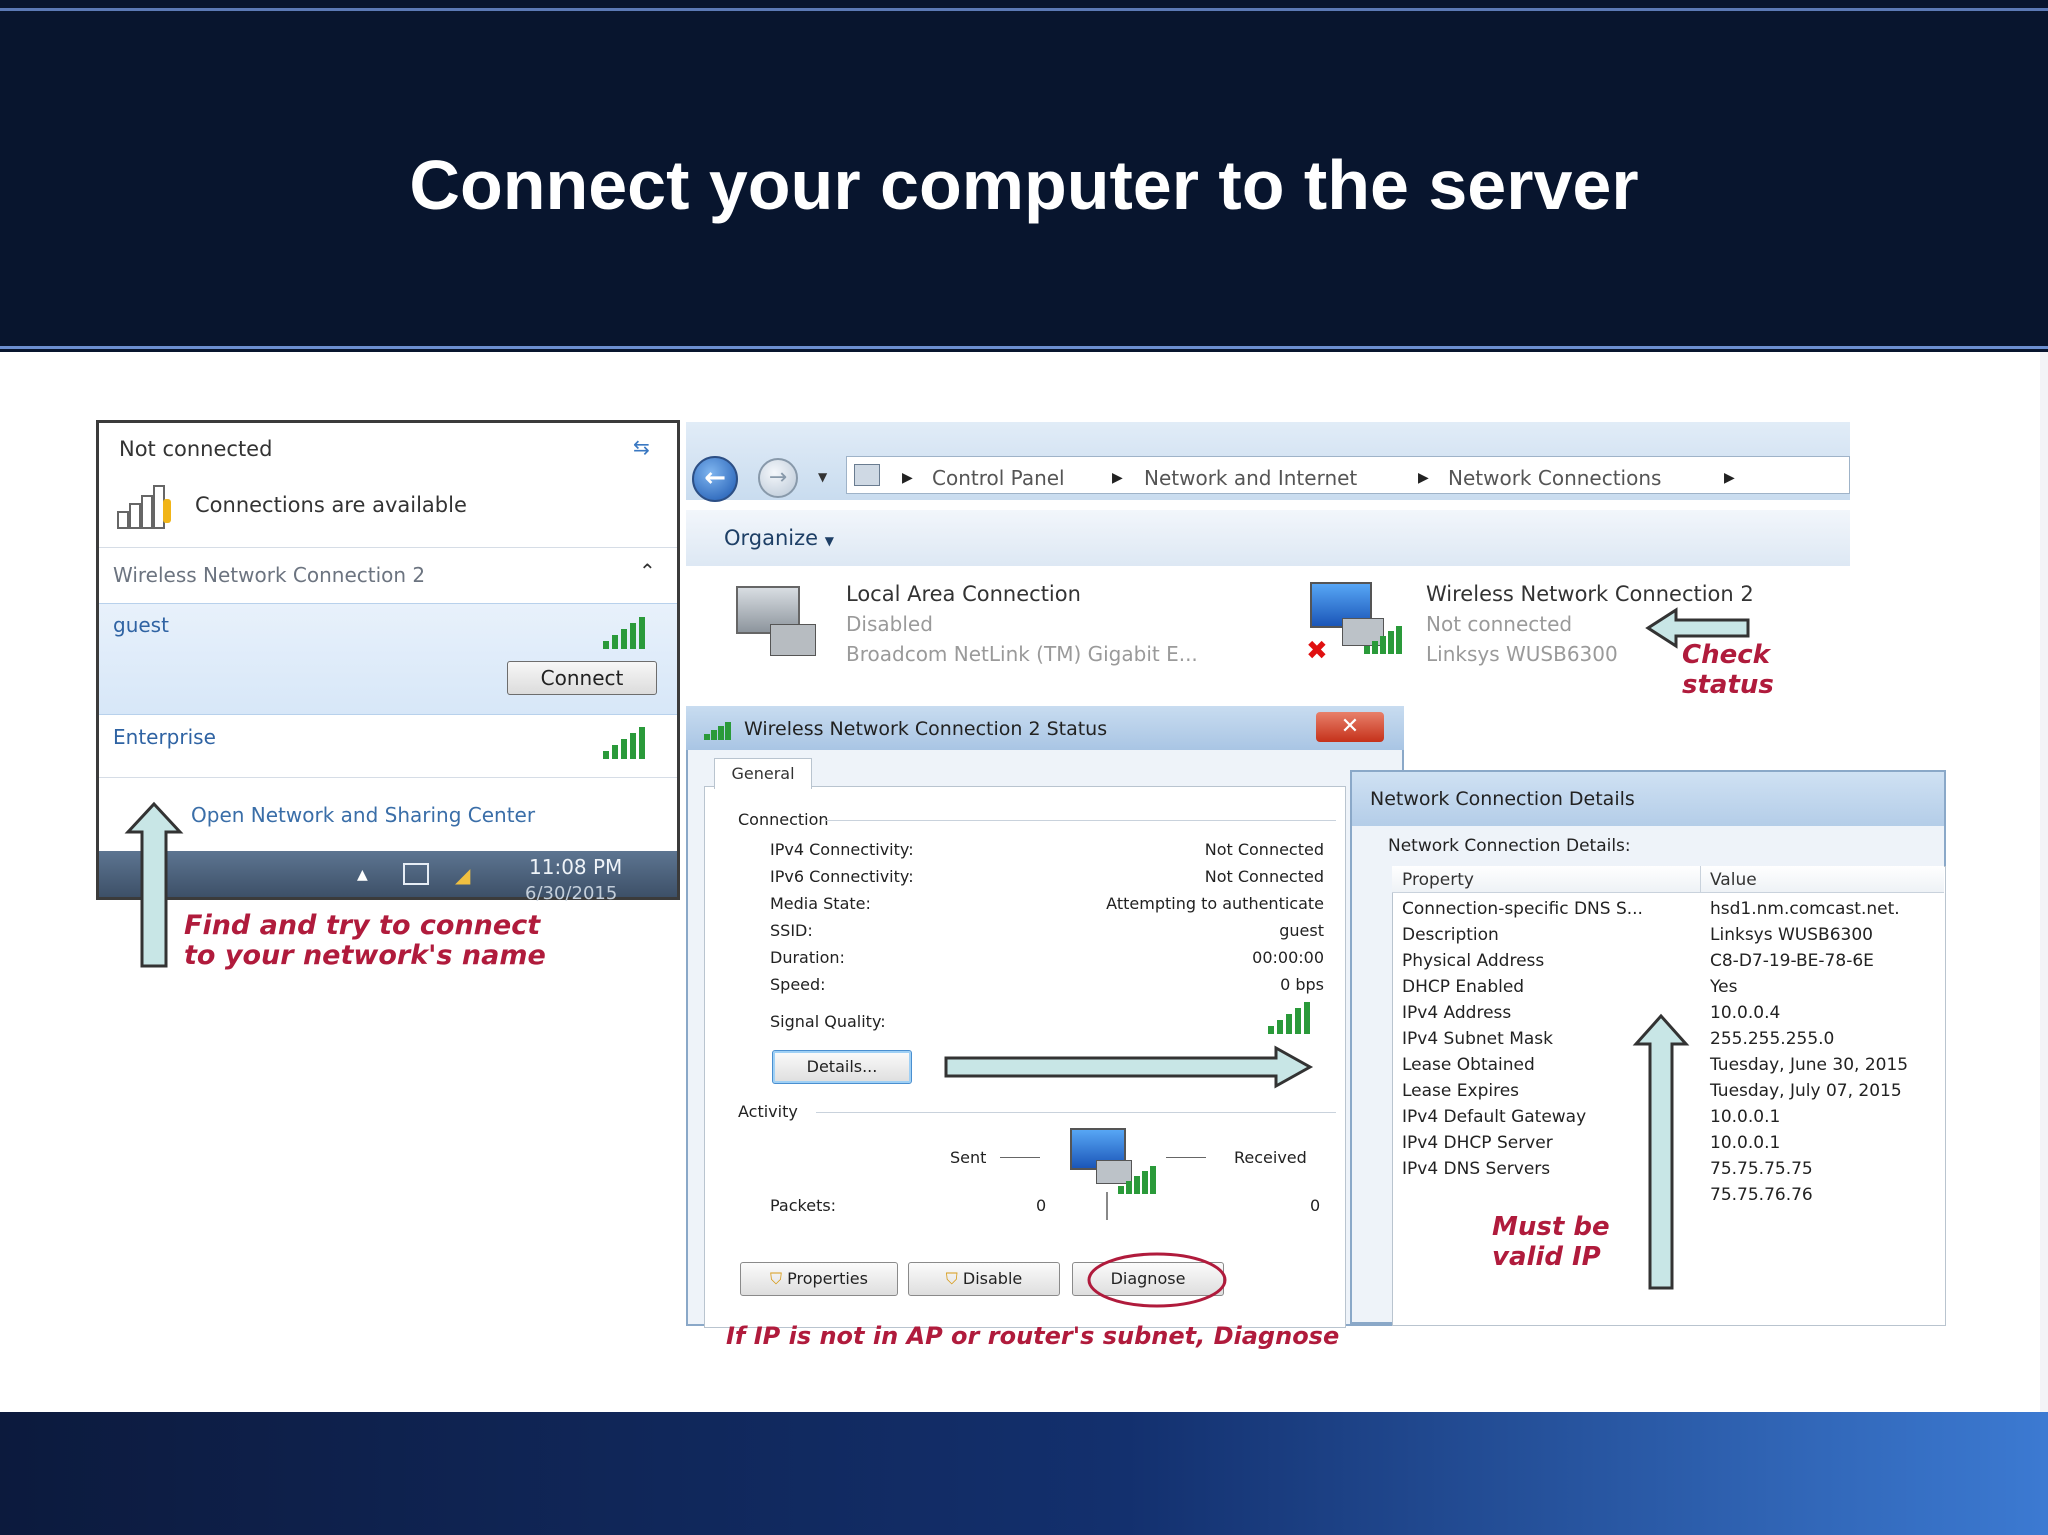 This screenshot has width=2048, height=1535. What do you see at coordinates (154, 884) in the screenshot?
I see `find-arrow-icon` at bounding box center [154, 884].